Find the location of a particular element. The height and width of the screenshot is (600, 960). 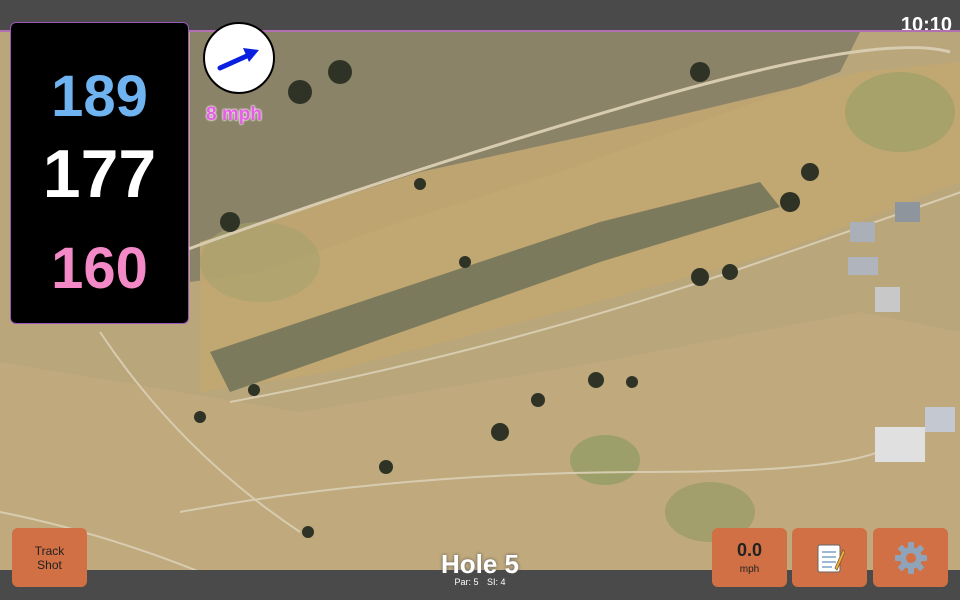

settings-button is located at coordinates (910, 557).